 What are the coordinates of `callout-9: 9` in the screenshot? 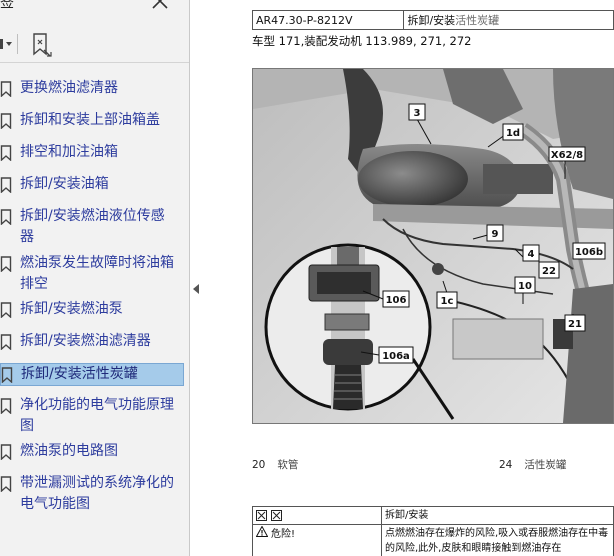 It's located at (495, 234).